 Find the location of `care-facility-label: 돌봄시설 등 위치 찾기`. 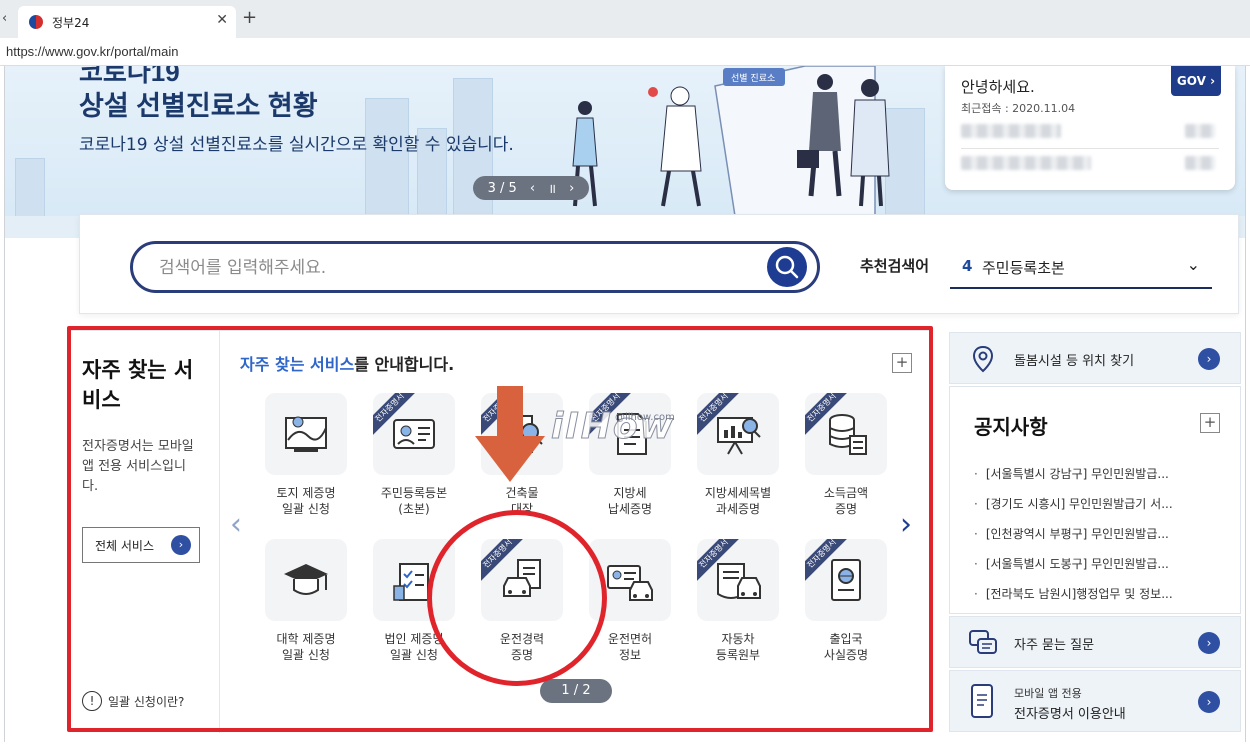

care-facility-label: 돌봄시설 등 위치 찾기 is located at coordinates (1074, 361).